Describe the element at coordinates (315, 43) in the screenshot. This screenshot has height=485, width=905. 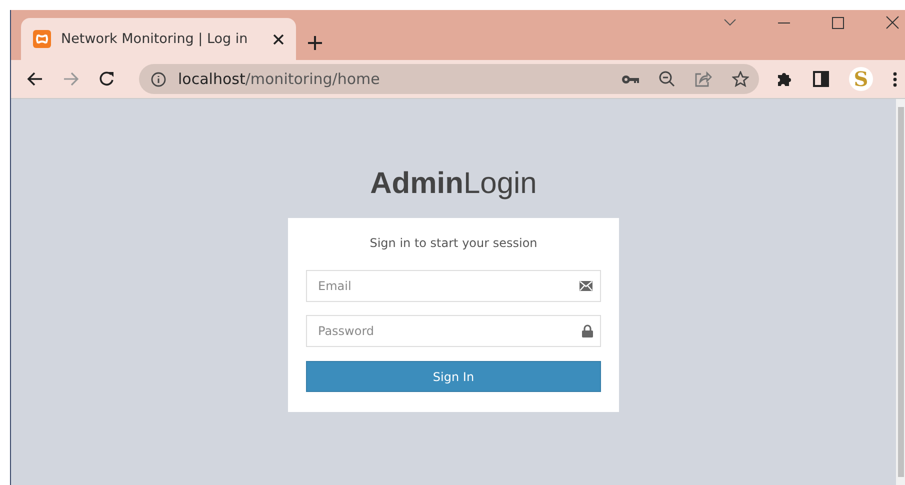
I see `new-tab-icon` at that location.